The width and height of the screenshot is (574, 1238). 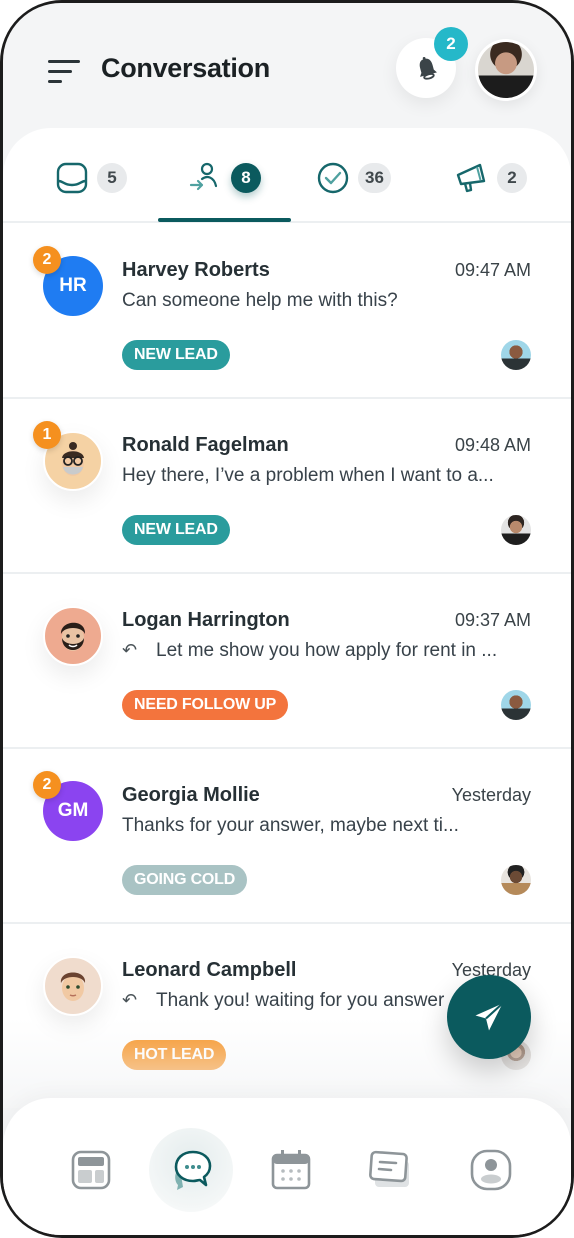 I want to click on message-time: Yesterday, so click(x=491, y=795).